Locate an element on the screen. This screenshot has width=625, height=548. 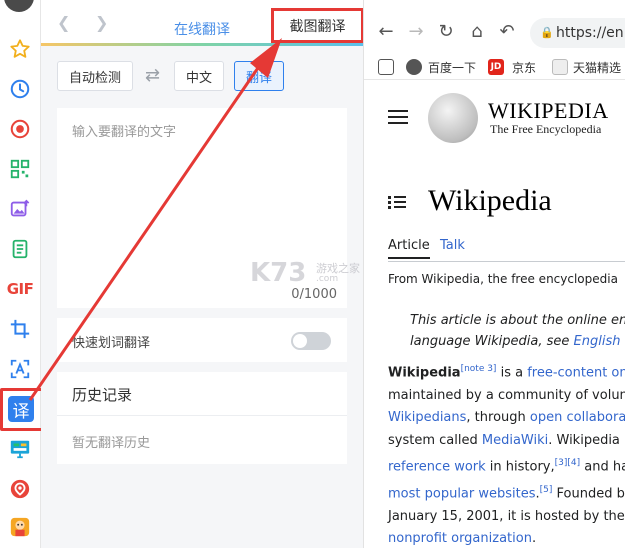
citation-ref: [3][4] is located at coordinates (568, 463).